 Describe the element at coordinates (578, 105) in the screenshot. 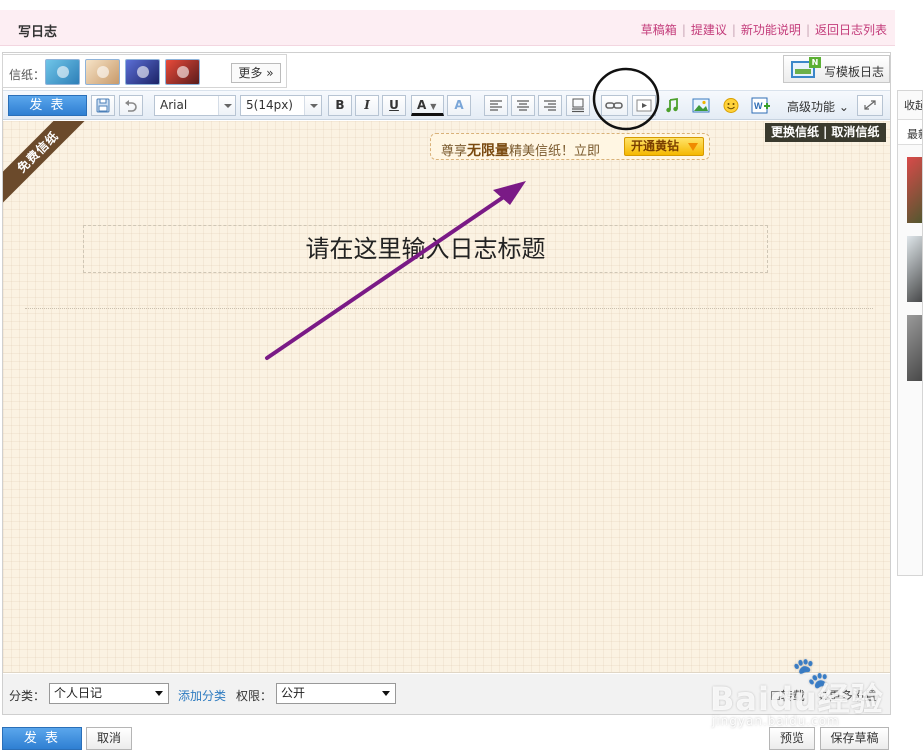

I see `format-icon` at that location.